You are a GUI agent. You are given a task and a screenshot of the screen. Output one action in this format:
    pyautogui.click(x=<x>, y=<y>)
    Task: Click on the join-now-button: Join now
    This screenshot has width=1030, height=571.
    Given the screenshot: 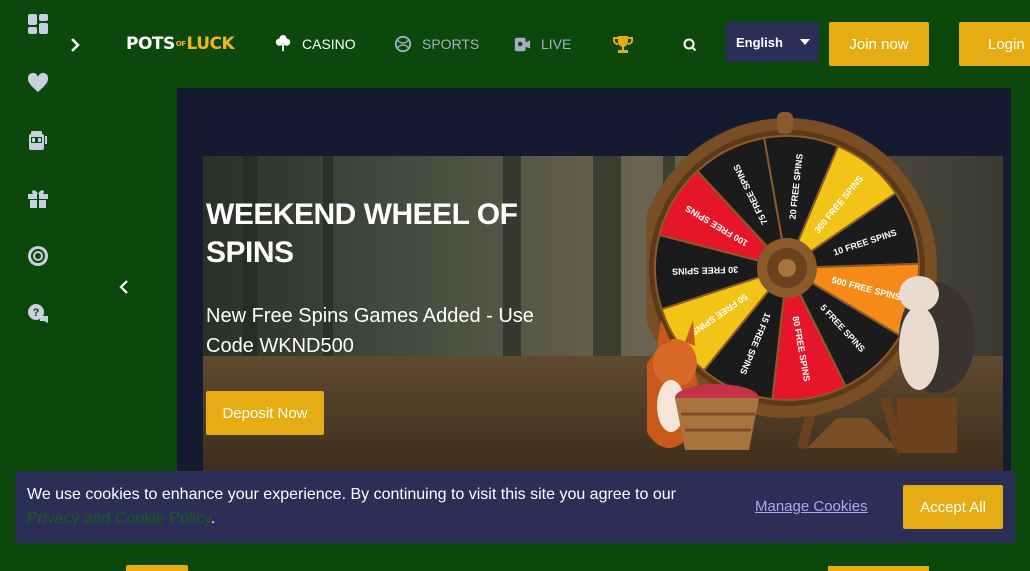 What is the action you would take?
    pyautogui.click(x=879, y=44)
    